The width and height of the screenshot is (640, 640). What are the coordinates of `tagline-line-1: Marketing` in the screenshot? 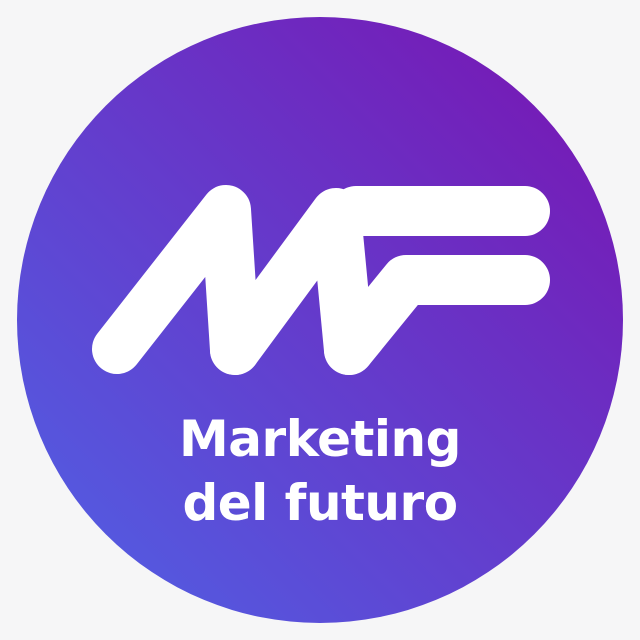 It's located at (320, 439).